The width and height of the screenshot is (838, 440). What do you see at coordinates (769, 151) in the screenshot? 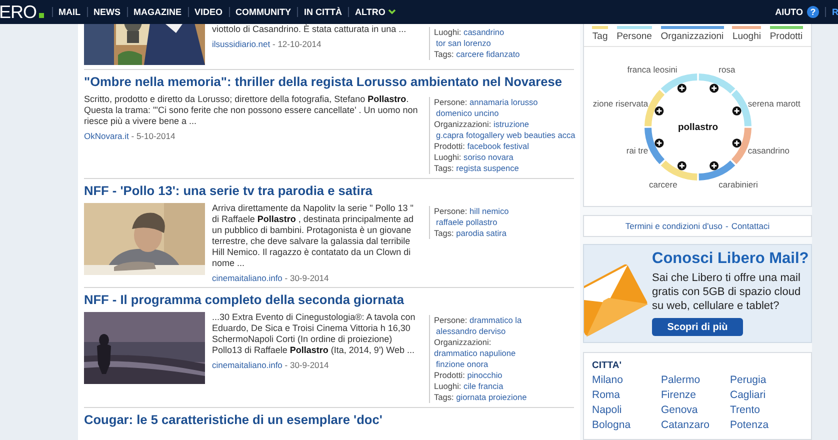
I see `node-label: casandrino` at bounding box center [769, 151].